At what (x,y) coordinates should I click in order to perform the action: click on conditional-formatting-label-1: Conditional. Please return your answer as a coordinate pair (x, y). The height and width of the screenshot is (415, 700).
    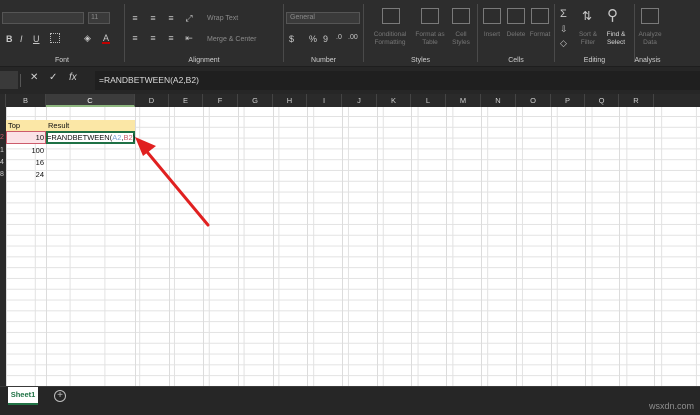
    Looking at the image, I should click on (390, 34).